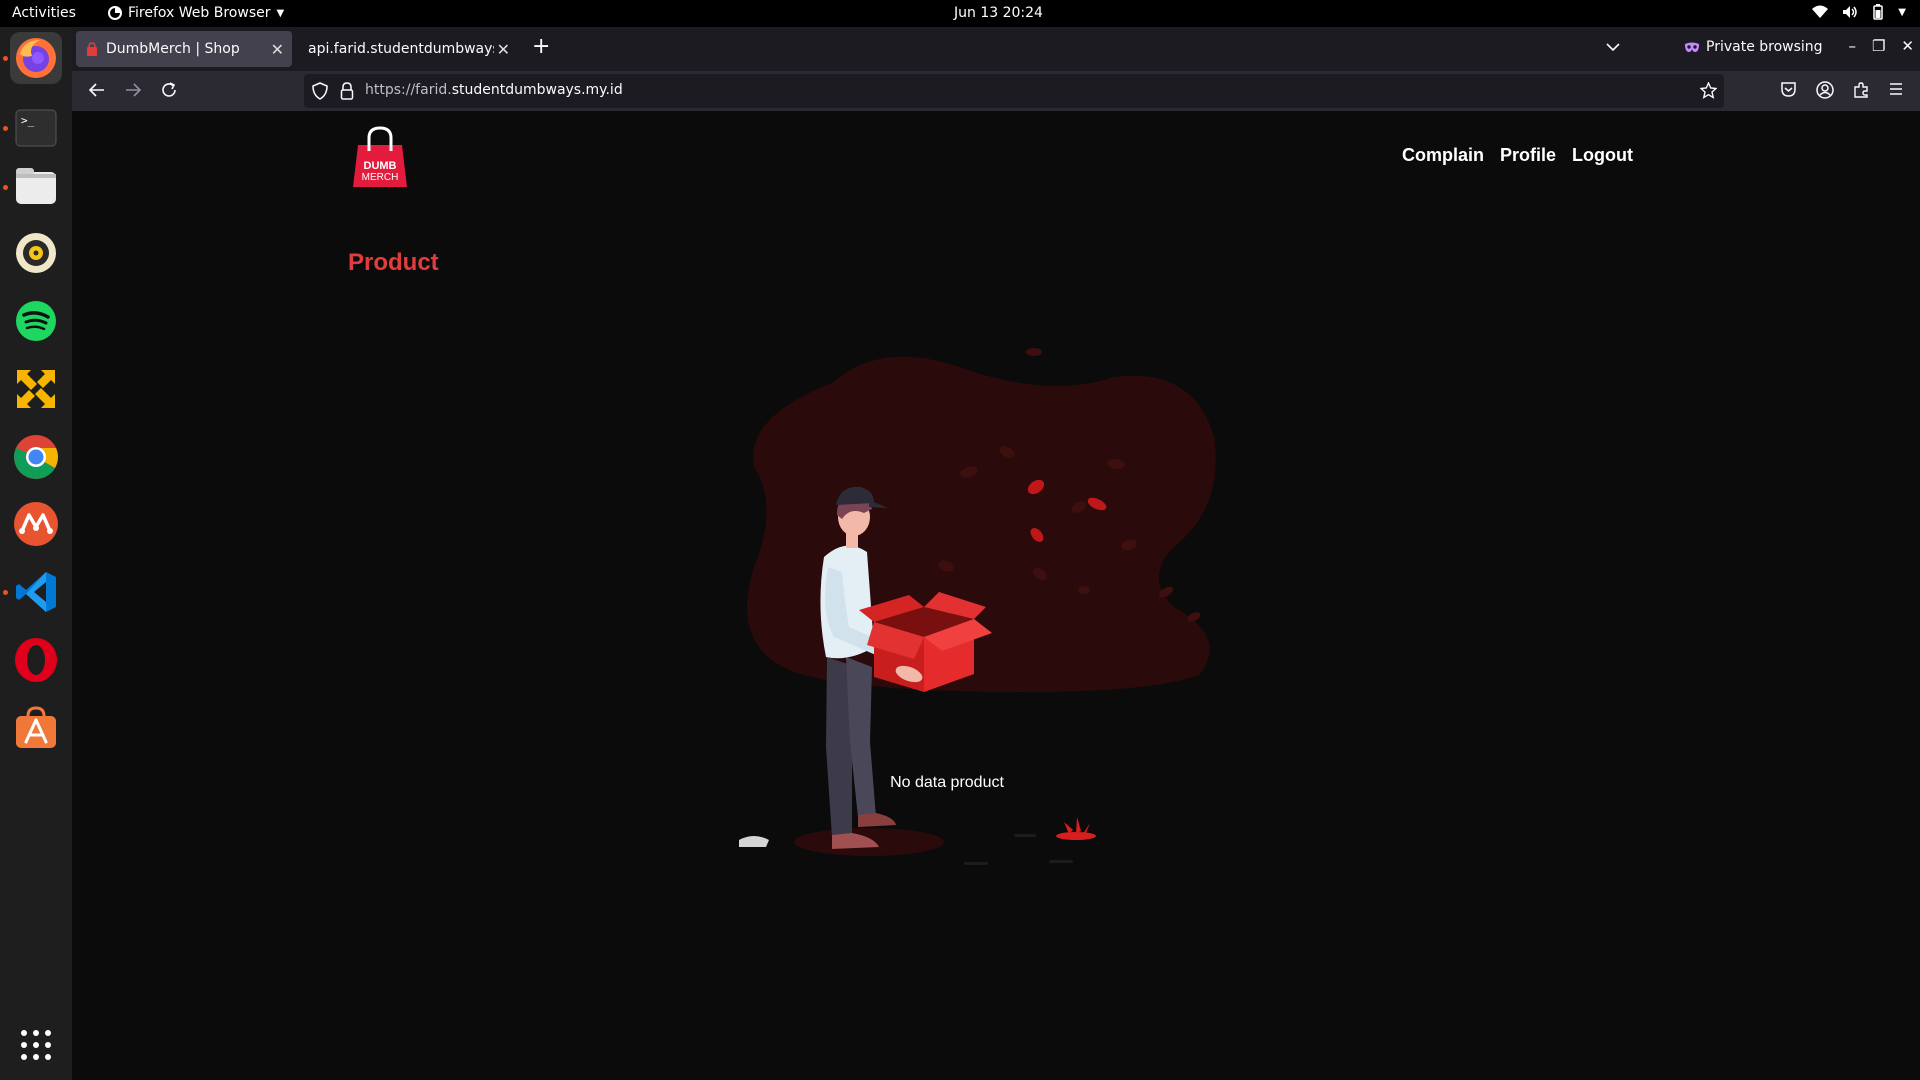  I want to click on browser-nav-bar: https://farid.studentdumbways.my.id, so click(996, 91).